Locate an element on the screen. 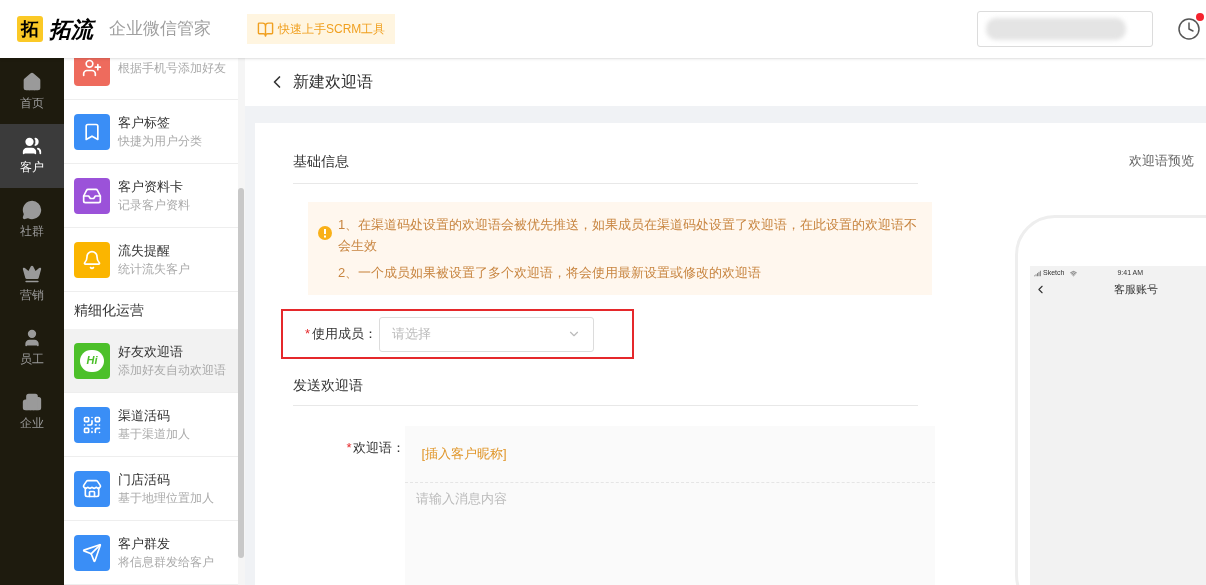 Image resolution: width=1206 pixels, height=585 pixels. product-name: 企业微信管家 is located at coordinates (160, 29).